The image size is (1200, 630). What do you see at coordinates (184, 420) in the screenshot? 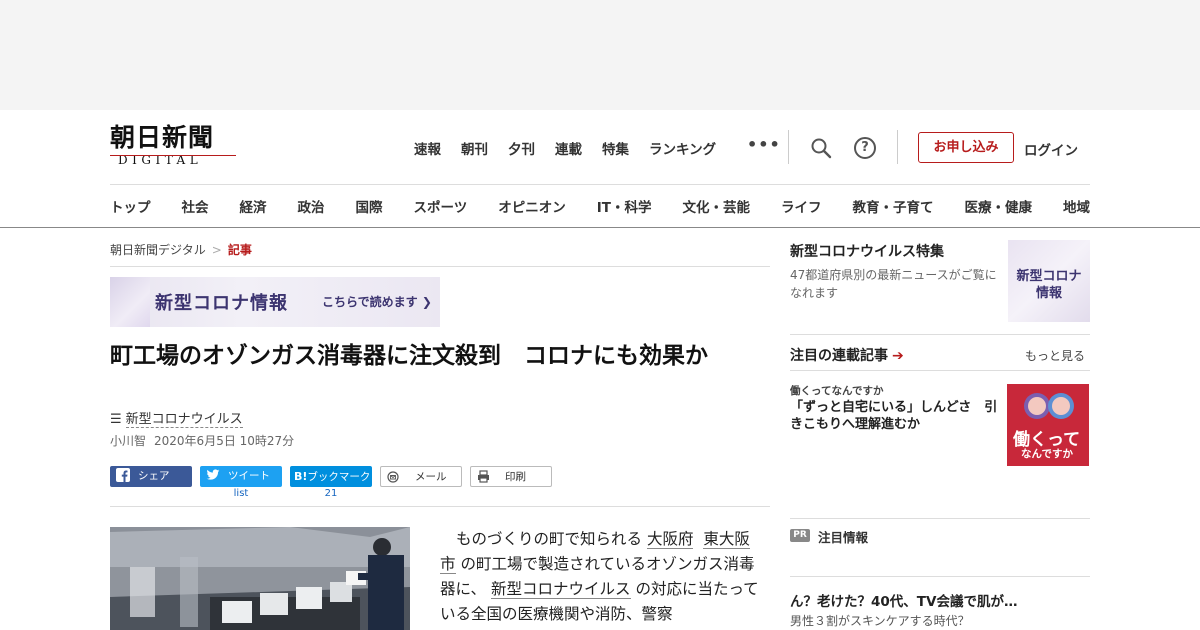
I see `tag-label: 新型コロナウイルス` at bounding box center [184, 420].